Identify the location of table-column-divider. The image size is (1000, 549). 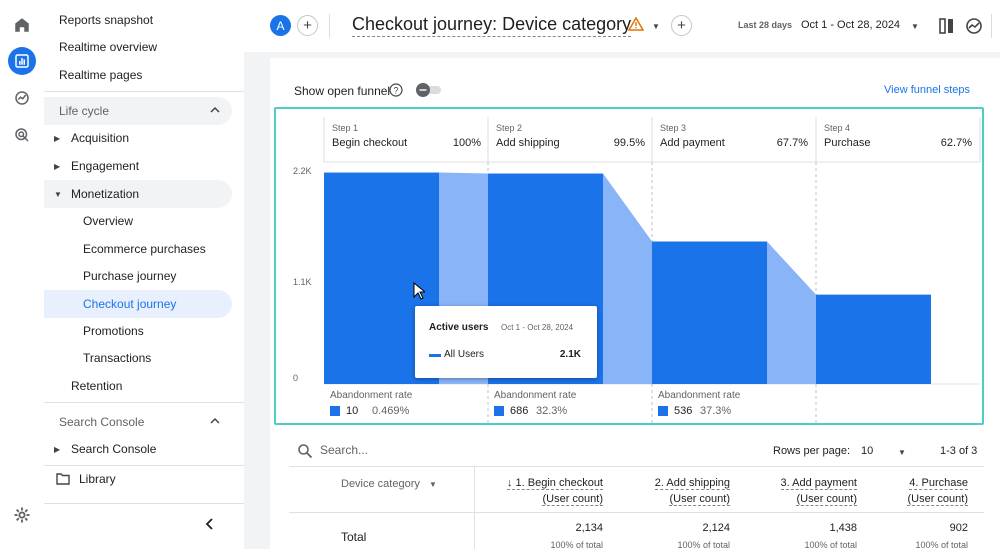
(474, 507).